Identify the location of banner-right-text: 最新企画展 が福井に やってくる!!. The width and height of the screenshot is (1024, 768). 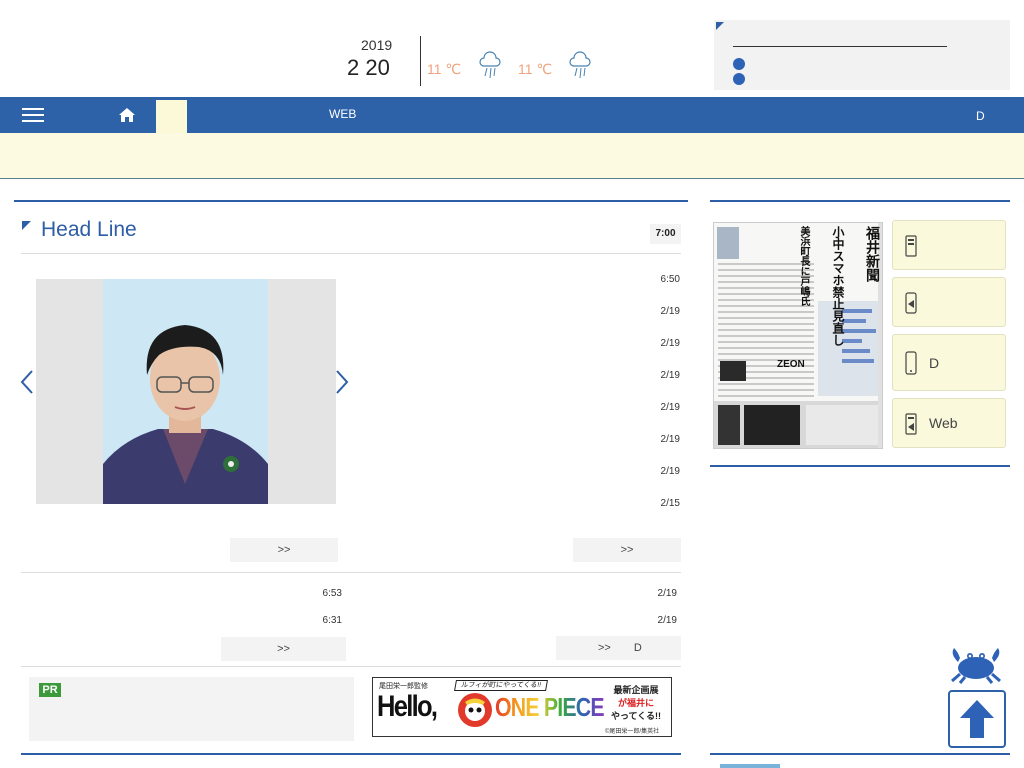
(636, 703).